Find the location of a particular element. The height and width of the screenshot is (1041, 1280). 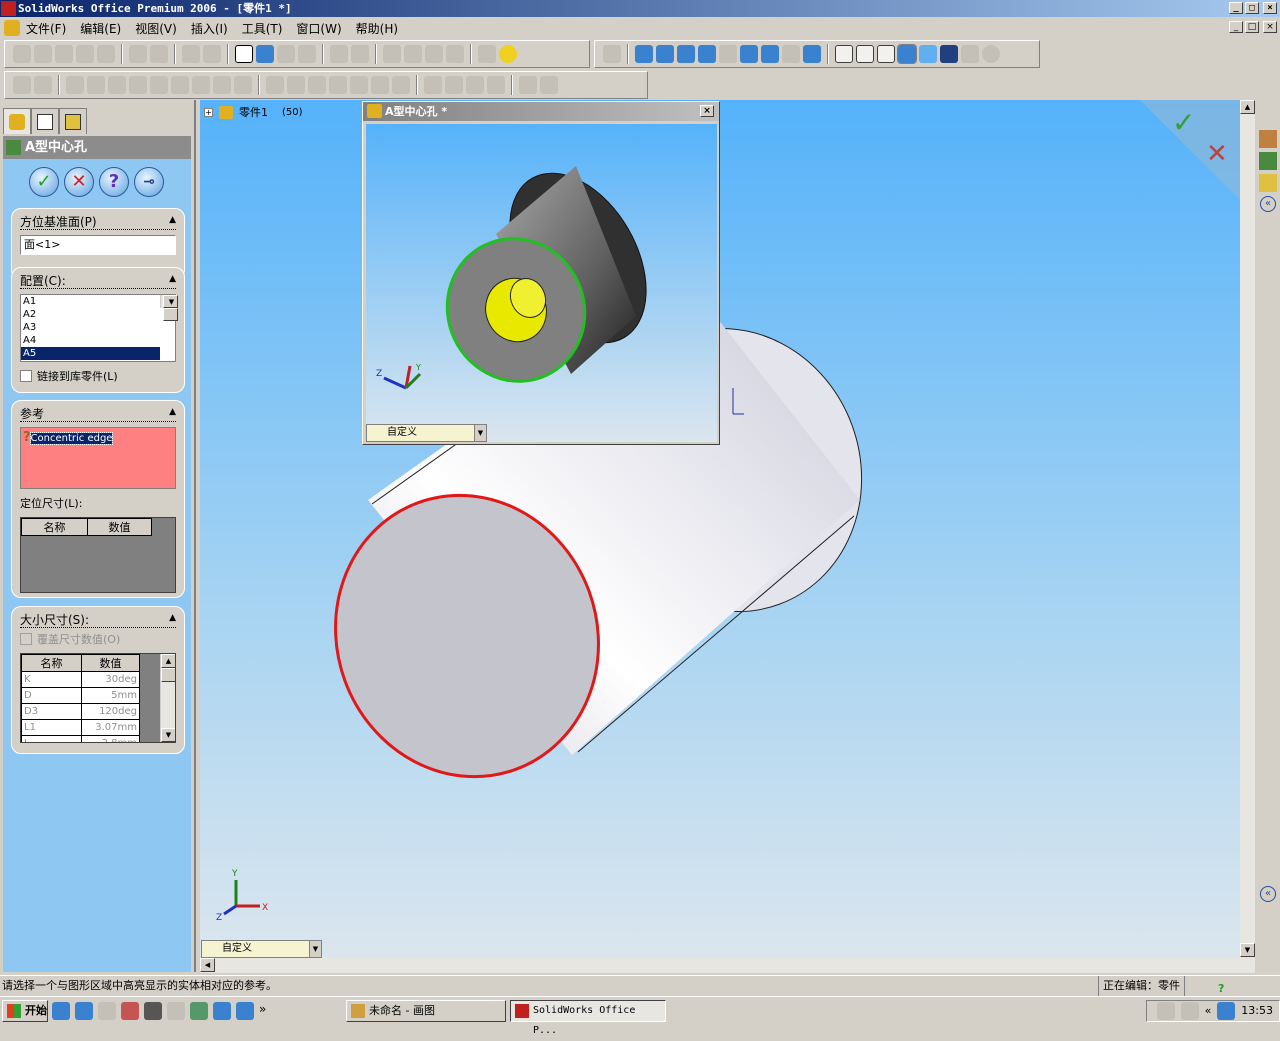

table-row: D3 120deg is located at coordinates (80, 711).